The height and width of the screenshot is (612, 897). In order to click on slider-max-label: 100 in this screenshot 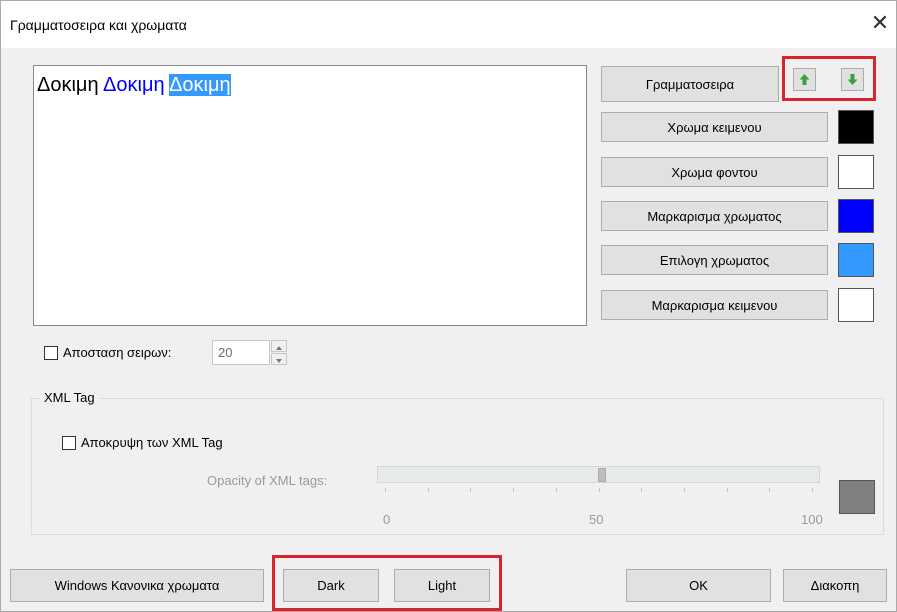, I will do `click(812, 519)`.